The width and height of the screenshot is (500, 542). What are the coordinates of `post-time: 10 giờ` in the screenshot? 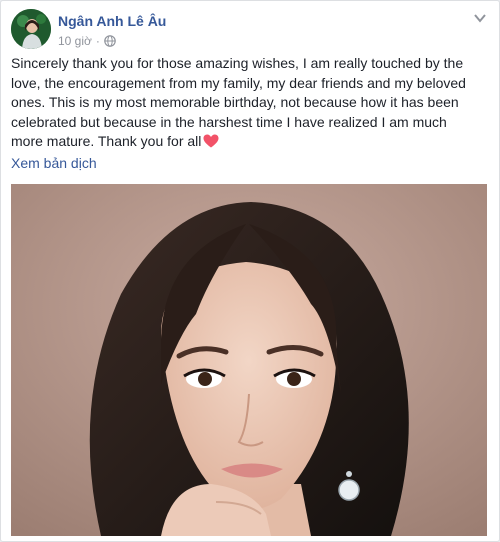 It's located at (75, 41).